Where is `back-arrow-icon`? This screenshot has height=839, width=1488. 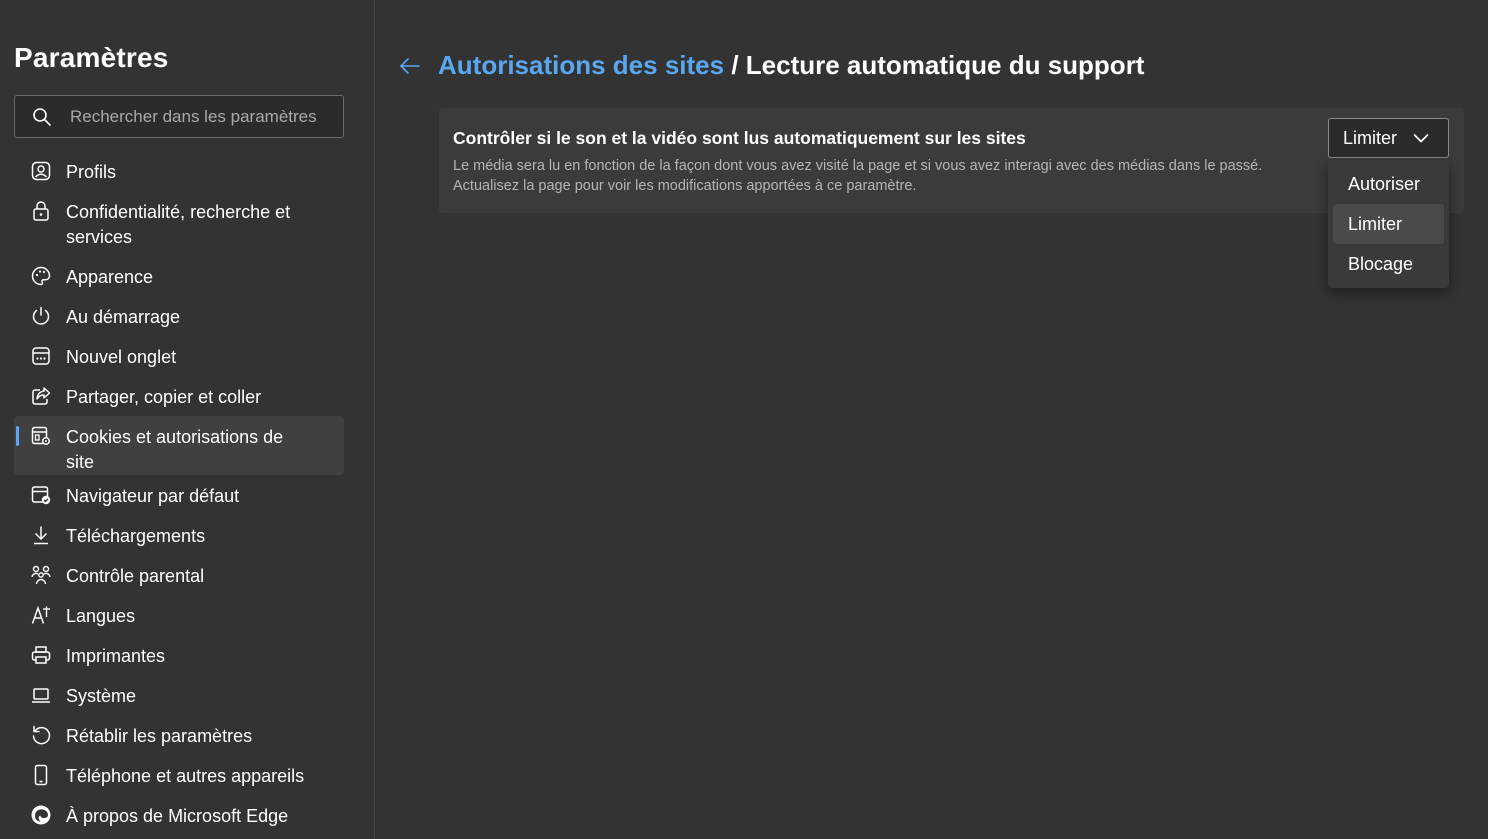
back-arrow-icon is located at coordinates (410, 66).